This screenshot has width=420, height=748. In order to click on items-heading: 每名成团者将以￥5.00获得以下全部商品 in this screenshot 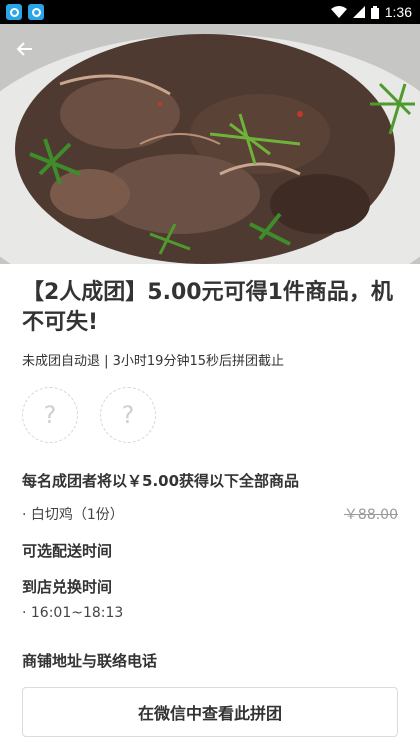, I will do `click(161, 481)`.